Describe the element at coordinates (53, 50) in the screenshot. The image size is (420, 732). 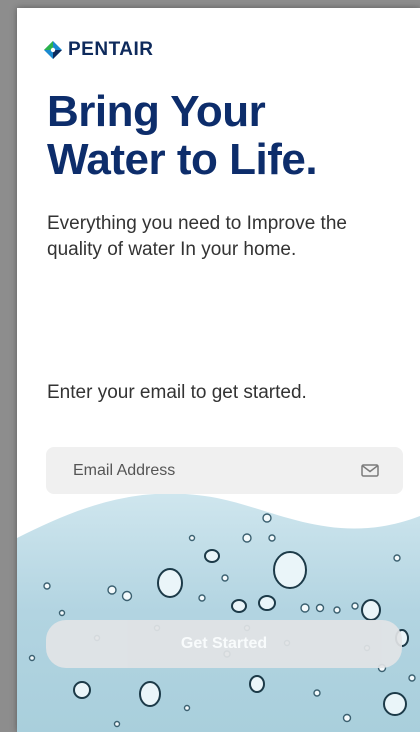
I see `pentair-logo-icon` at that location.